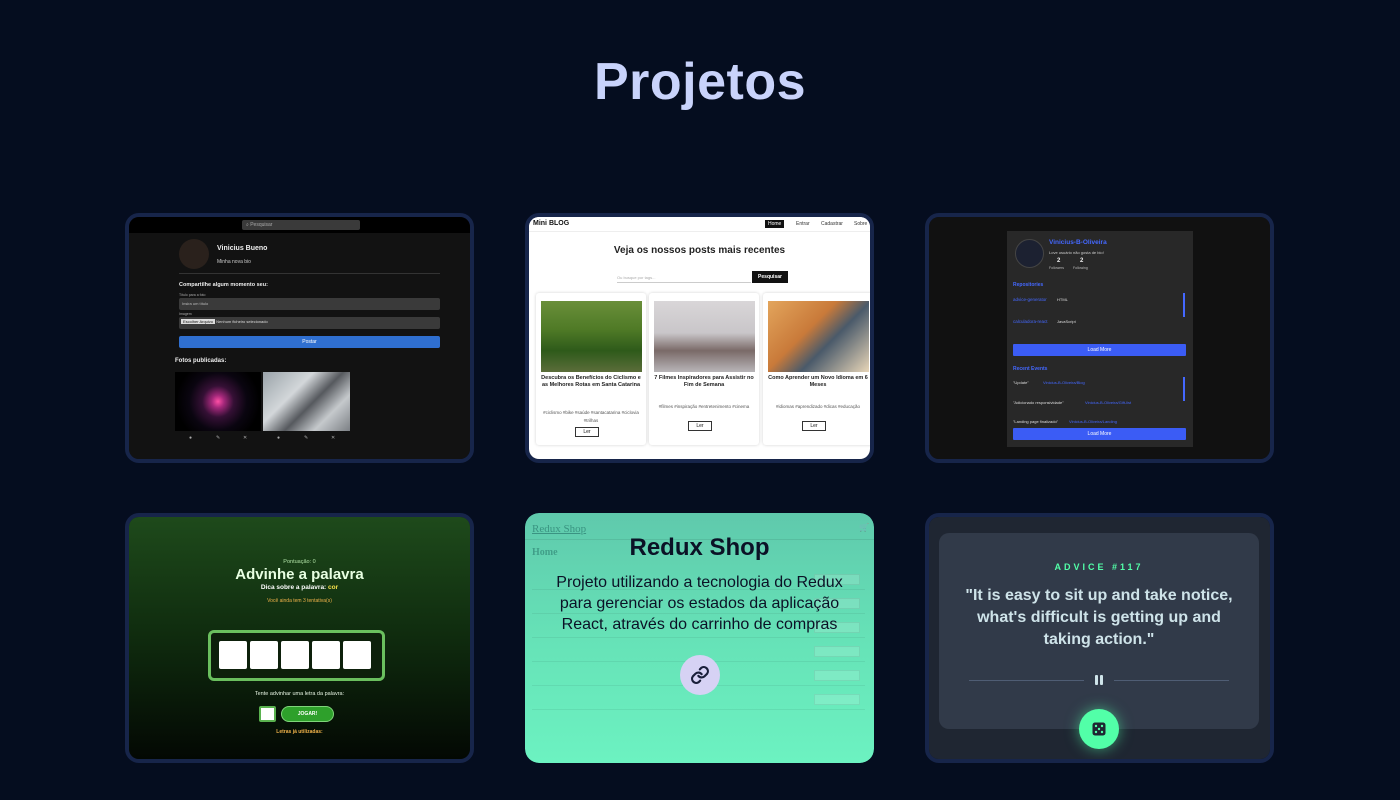  I want to click on search-input: ⌕ Pesquisar, so click(301, 225).